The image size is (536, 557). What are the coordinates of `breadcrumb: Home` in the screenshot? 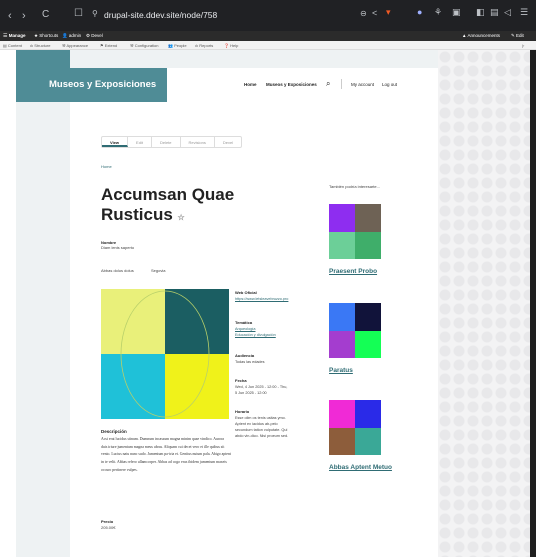 It's located at (106, 167).